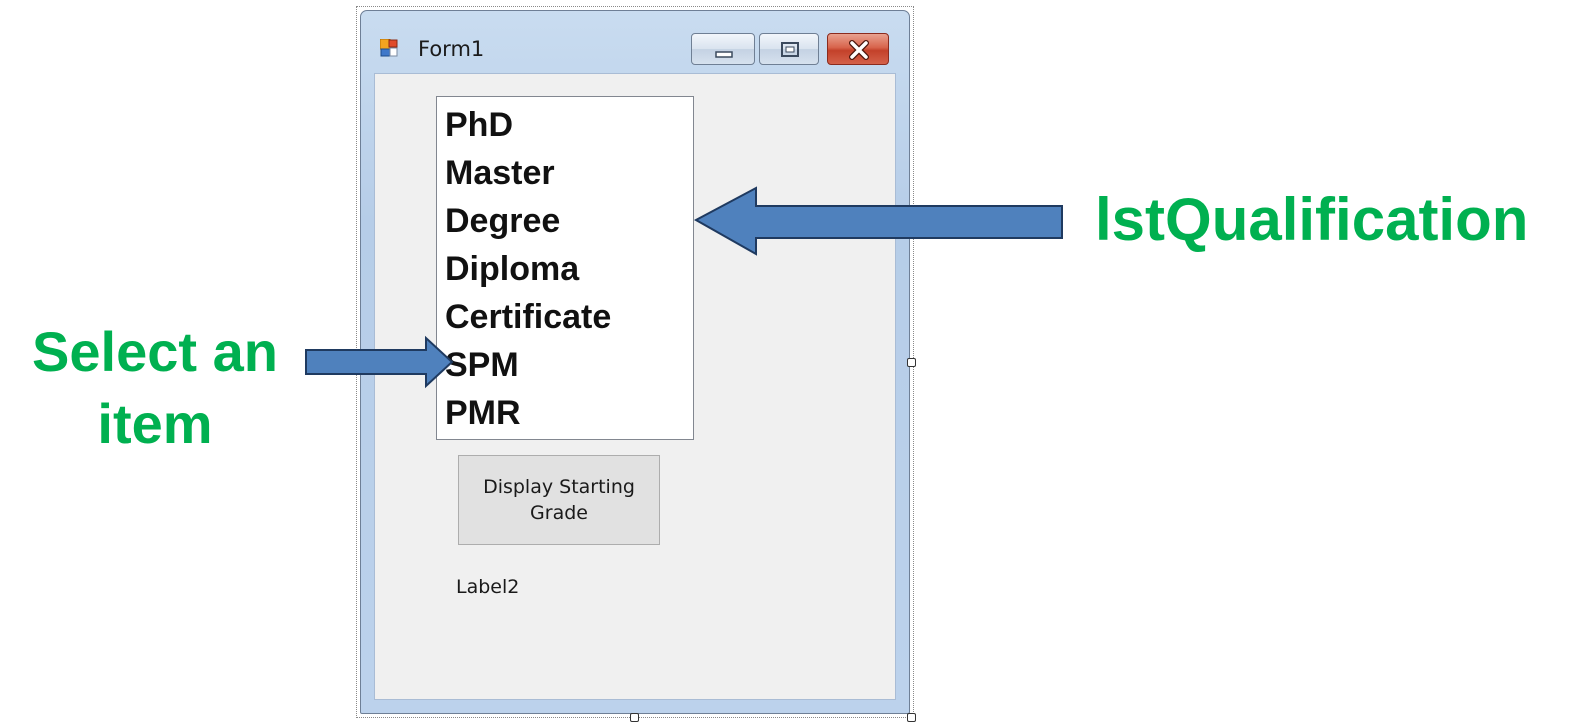 The width and height of the screenshot is (1570, 725). What do you see at coordinates (155, 388) in the screenshot?
I see `select-item-annotation: Select an item` at bounding box center [155, 388].